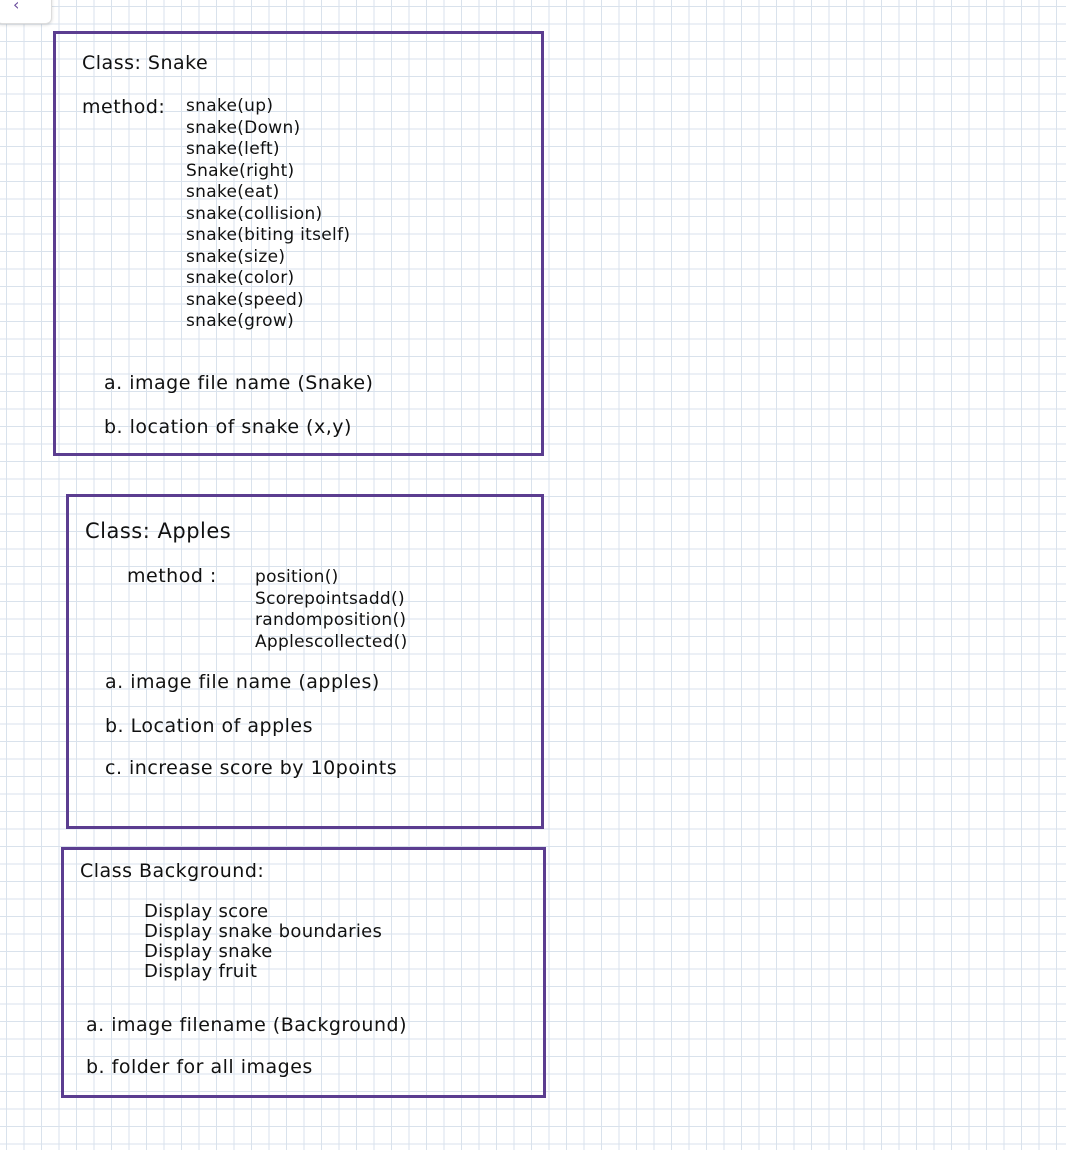  Describe the element at coordinates (330, 598) in the screenshot. I see `method-item: Scorepointsadd()` at that location.